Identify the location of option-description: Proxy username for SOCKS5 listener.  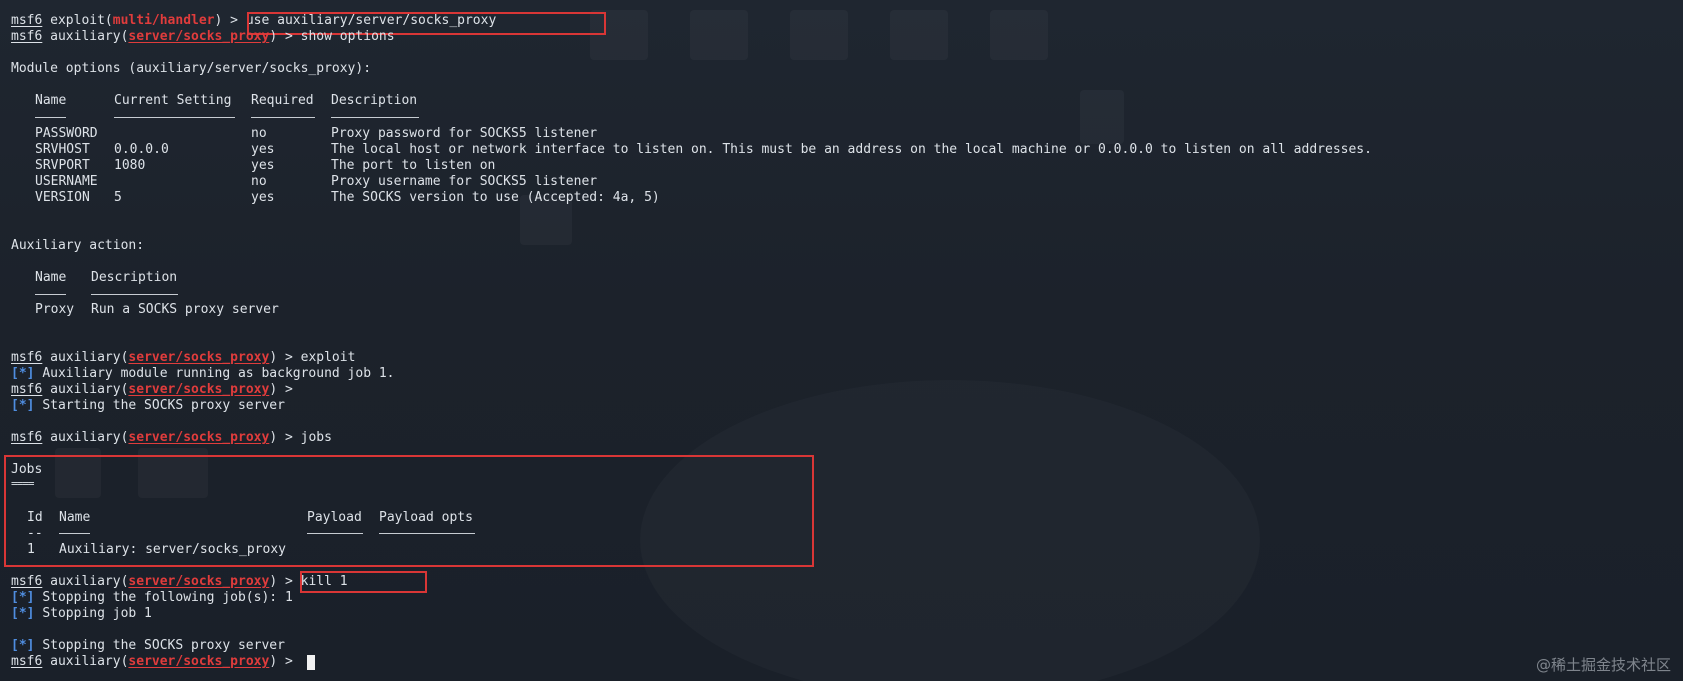
(464, 181).